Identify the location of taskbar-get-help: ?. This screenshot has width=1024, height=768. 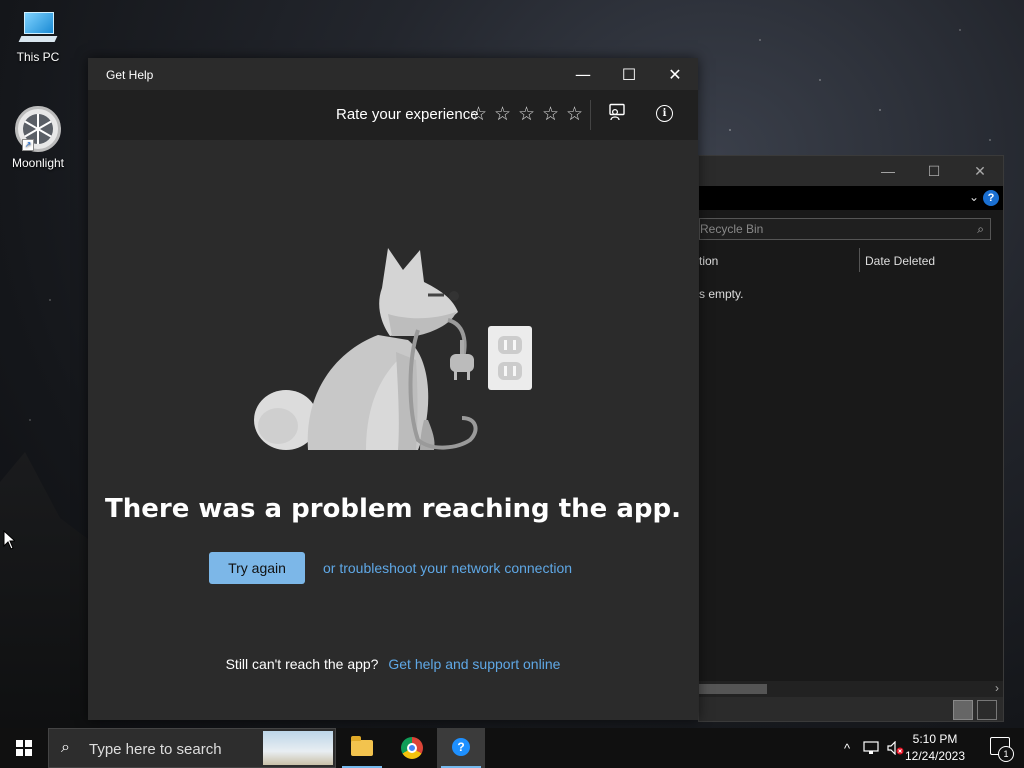
(461, 748).